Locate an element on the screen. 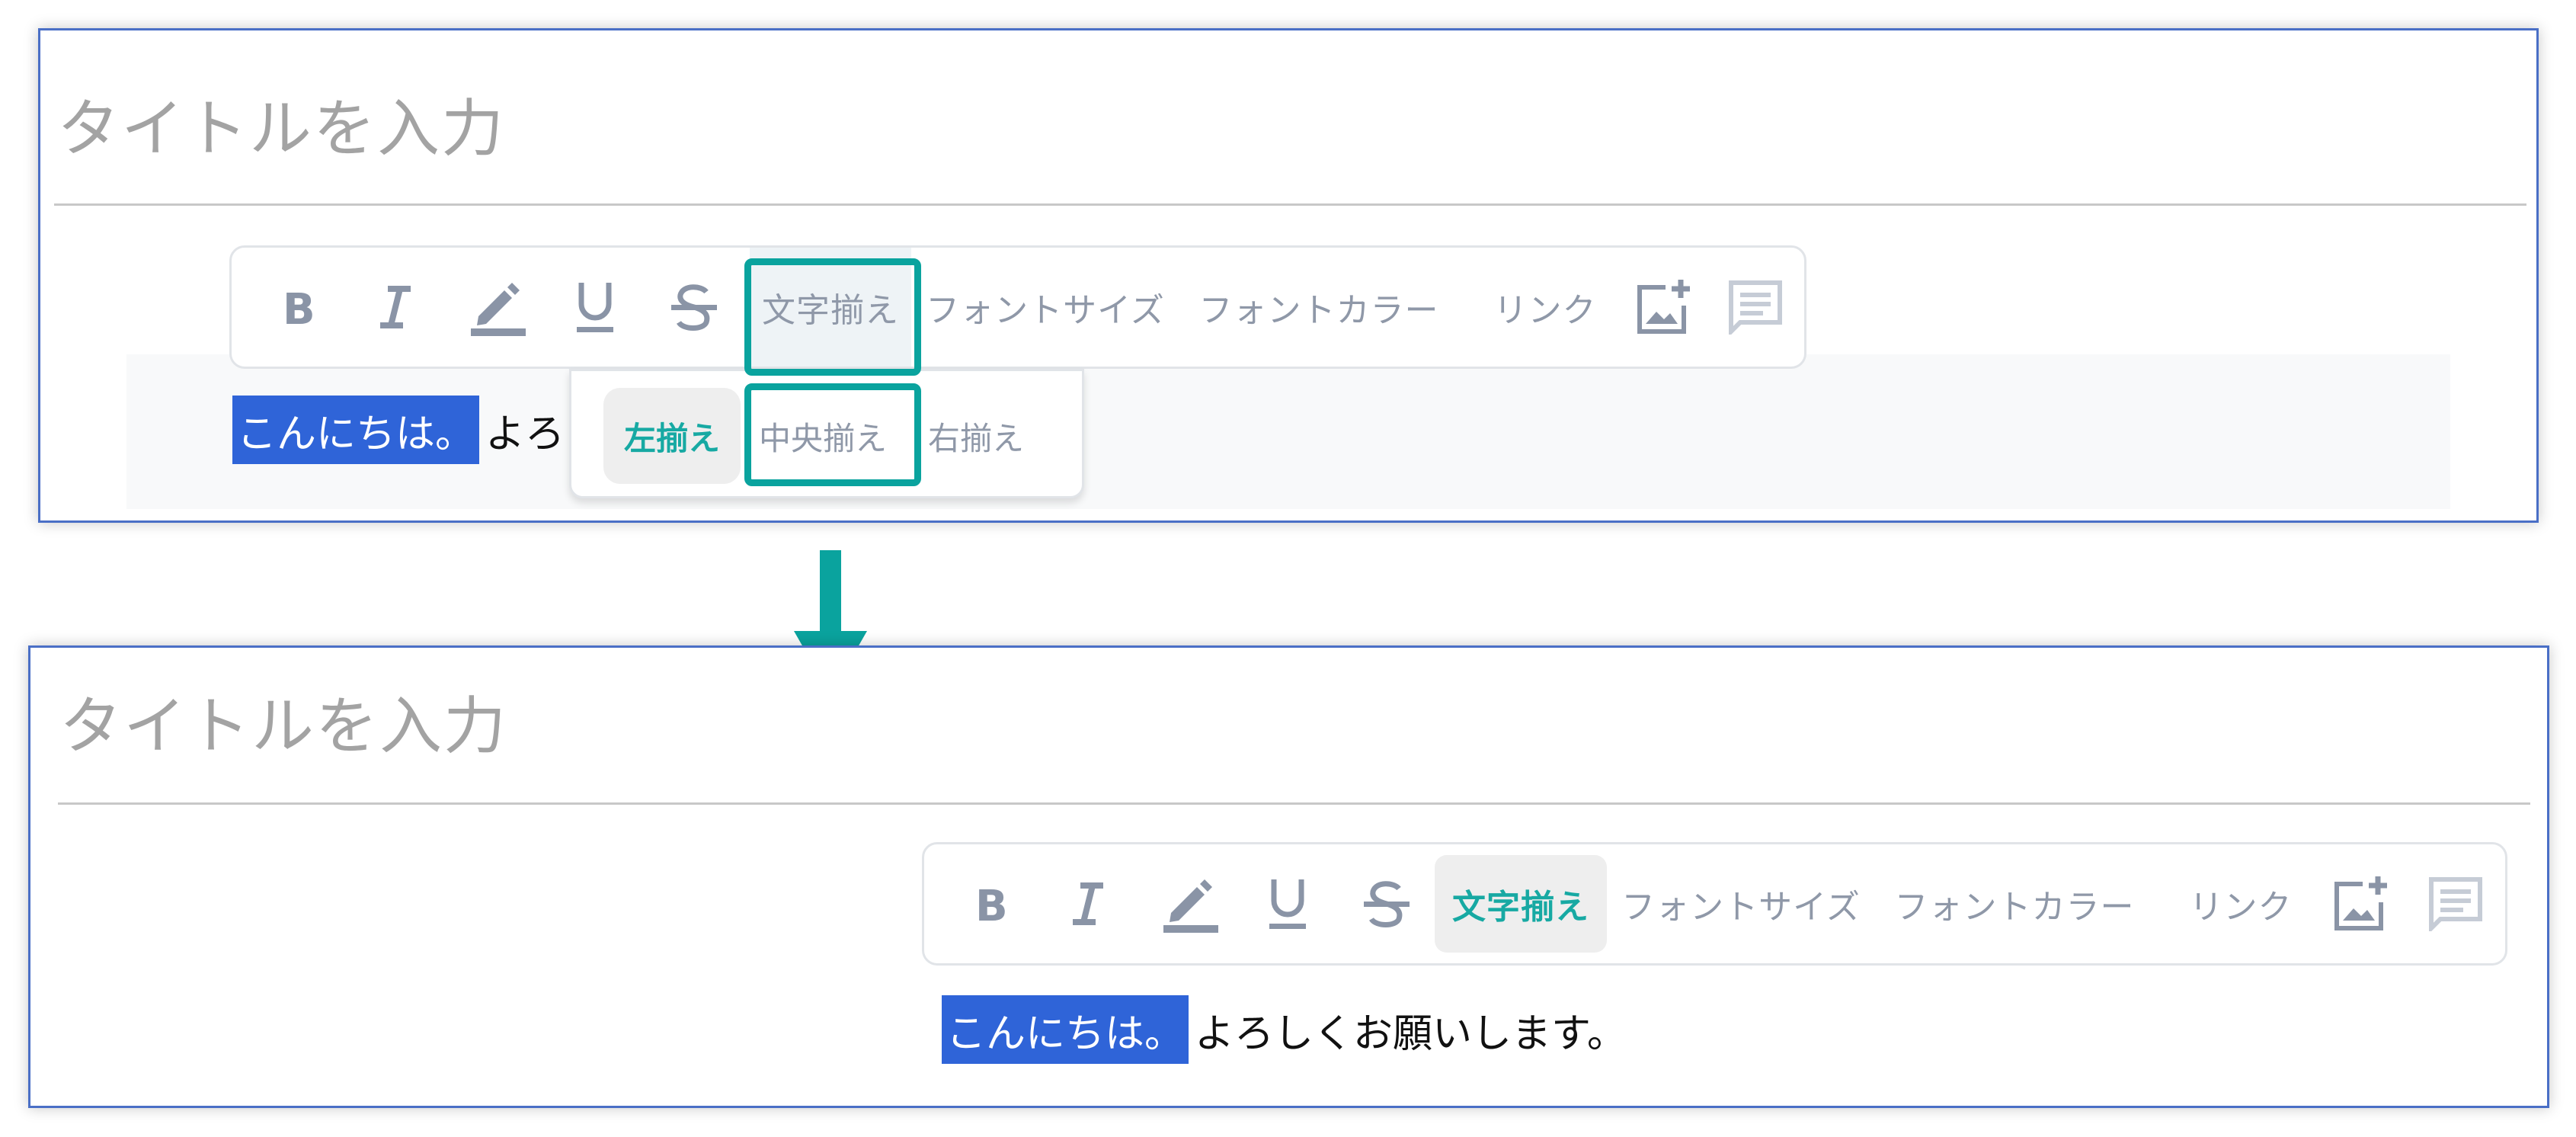 This screenshot has height=1137, width=2576. align-left-label: 左揃え is located at coordinates (671, 438).